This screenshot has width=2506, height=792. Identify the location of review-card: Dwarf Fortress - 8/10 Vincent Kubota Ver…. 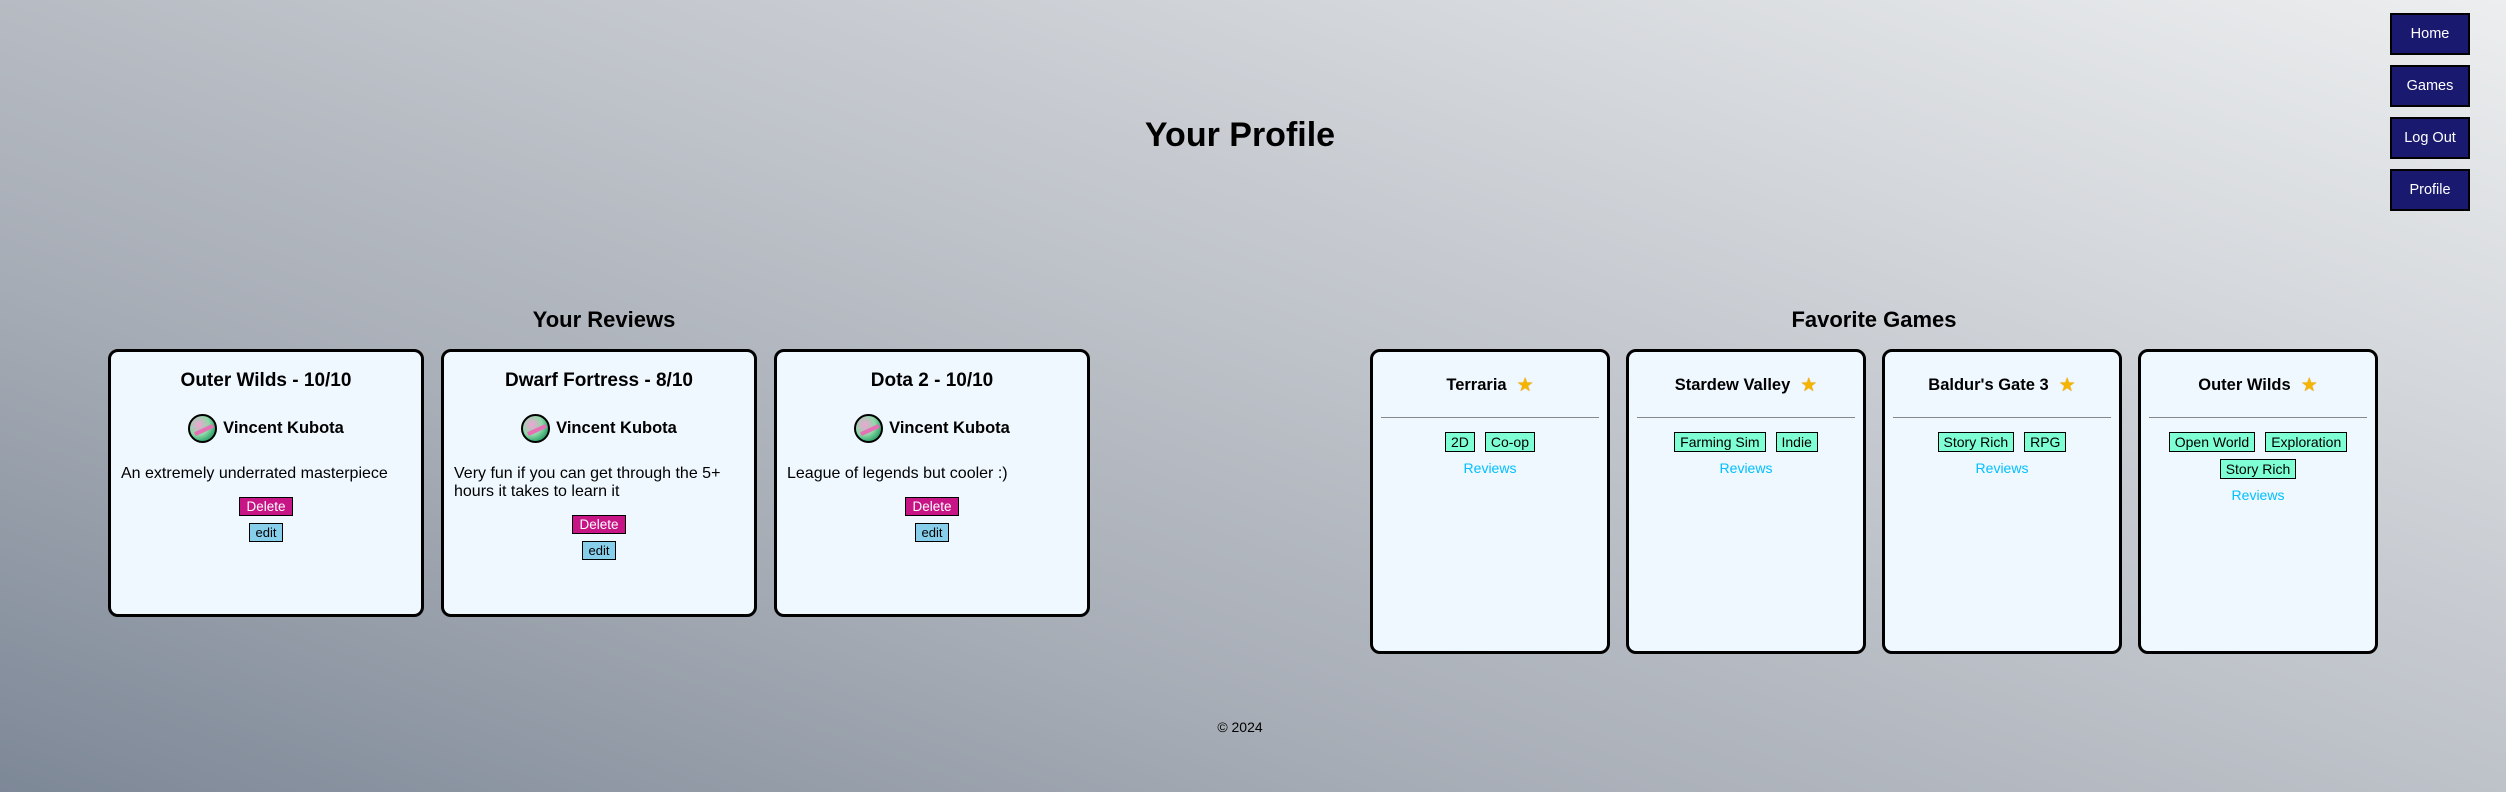
(599, 483).